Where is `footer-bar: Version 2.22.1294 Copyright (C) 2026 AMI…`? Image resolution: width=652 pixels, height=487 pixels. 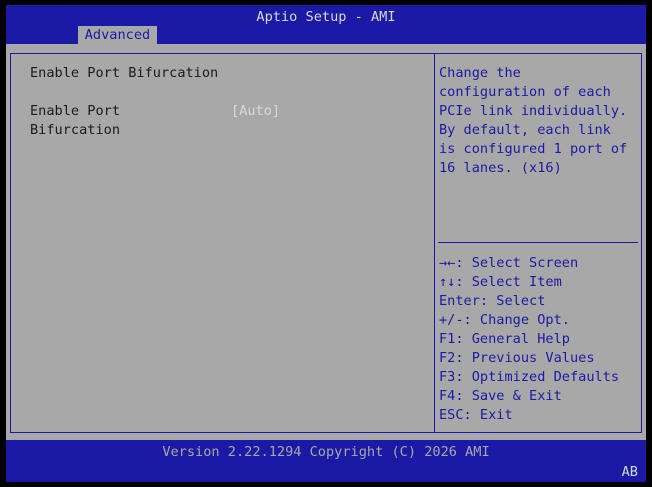
footer-bar: Version 2.22.1294 Copyright (C) 2026 AMI… is located at coordinates (326, 461).